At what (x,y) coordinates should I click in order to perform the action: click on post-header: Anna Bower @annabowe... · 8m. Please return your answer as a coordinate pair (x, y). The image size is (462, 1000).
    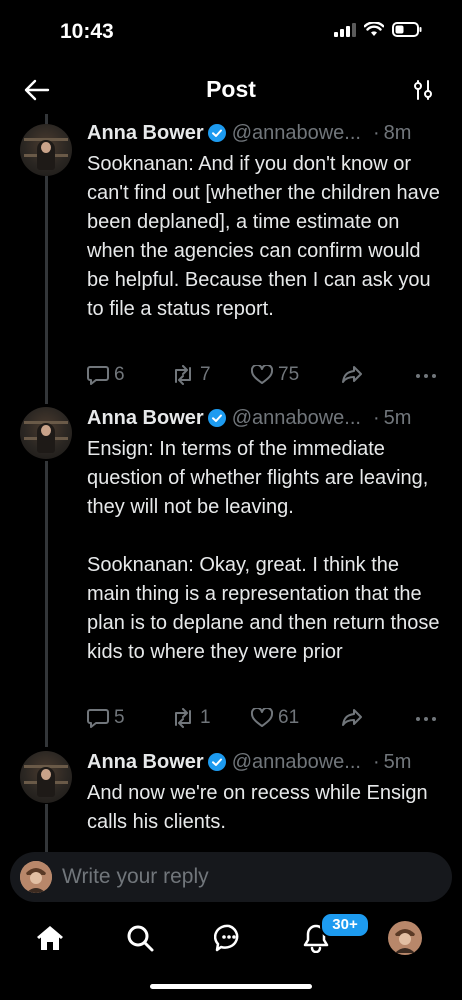
    Looking at the image, I should click on (266, 133).